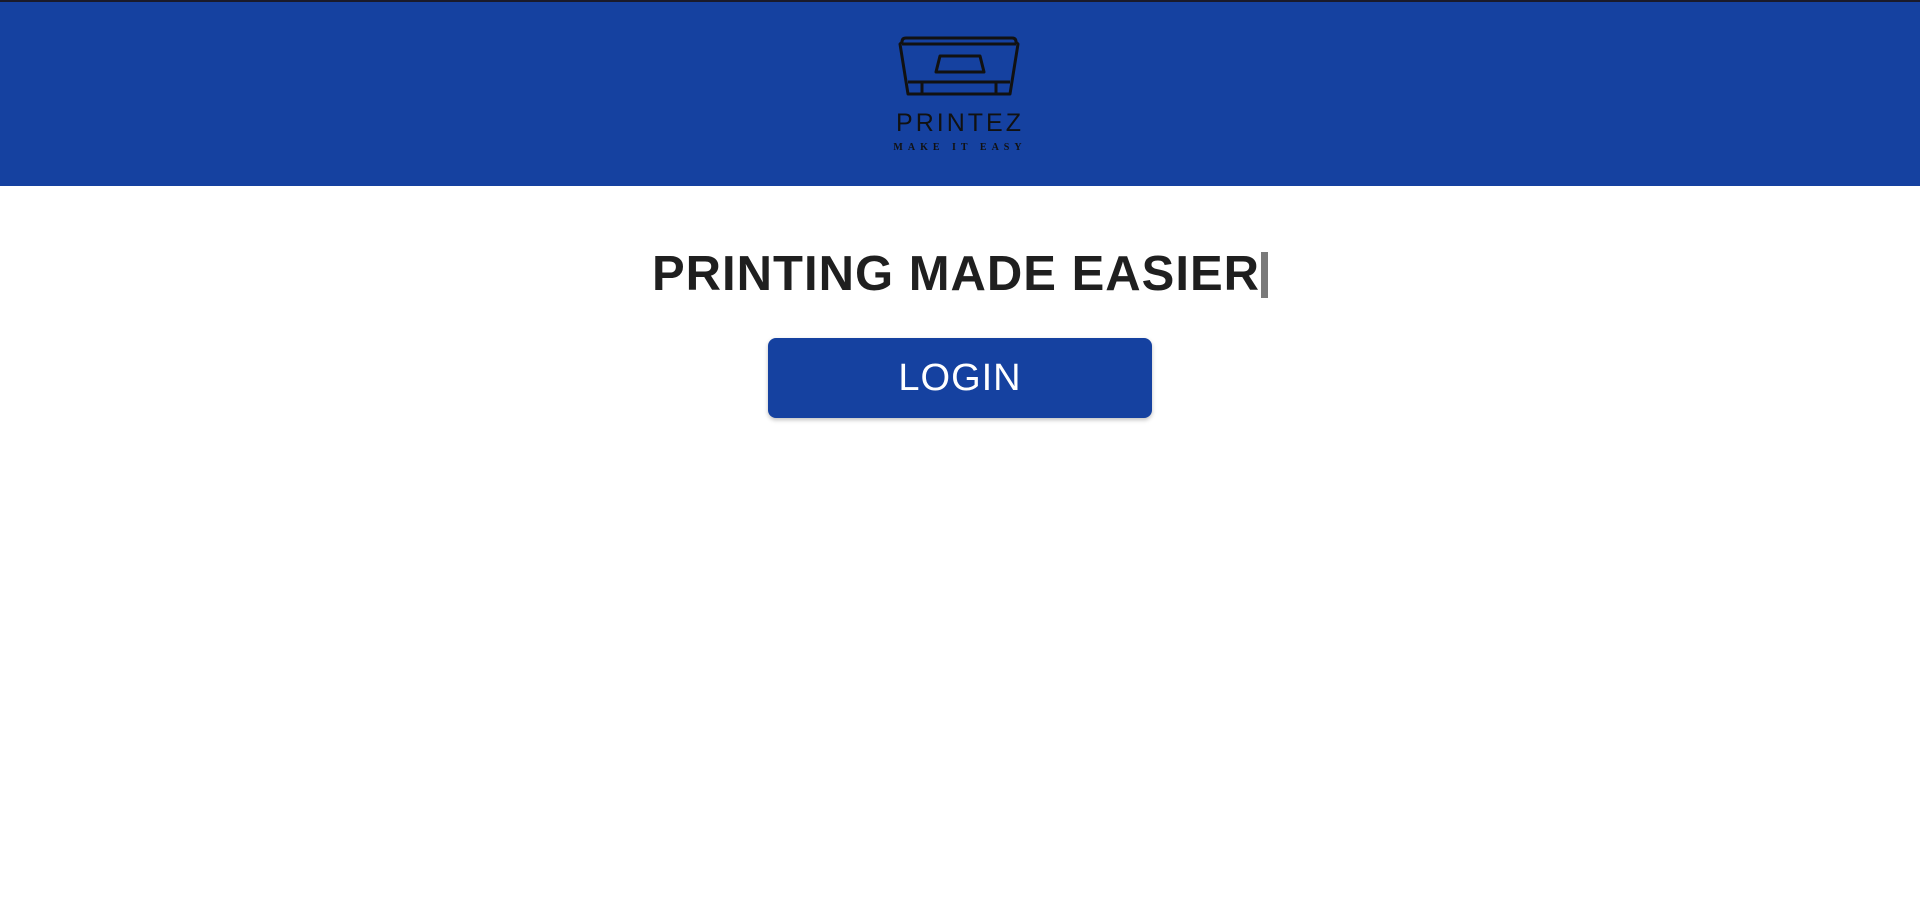  I want to click on brand-name: PRINTEZ, so click(960, 123).